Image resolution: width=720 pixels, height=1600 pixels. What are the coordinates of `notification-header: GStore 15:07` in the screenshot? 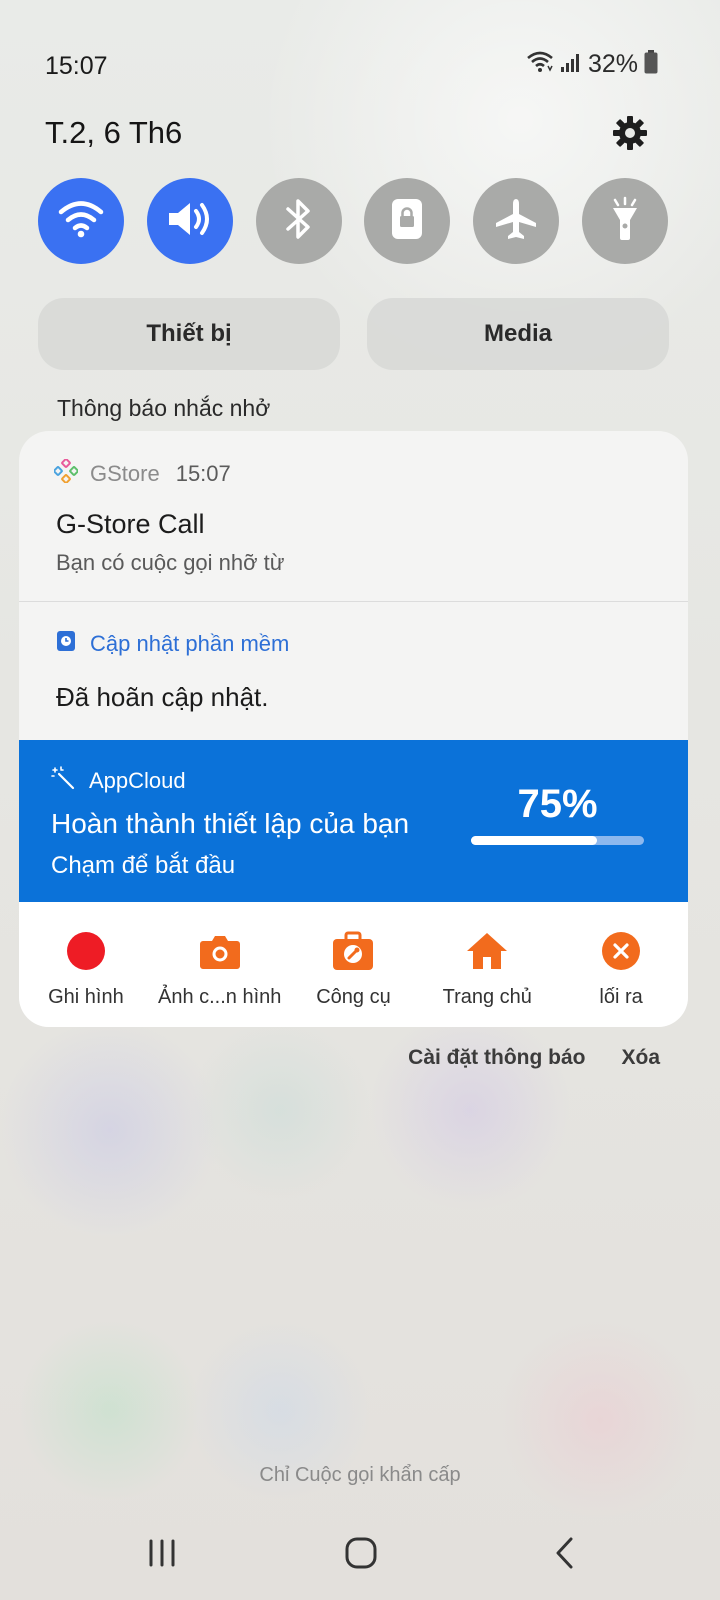 It's located at (142, 473).